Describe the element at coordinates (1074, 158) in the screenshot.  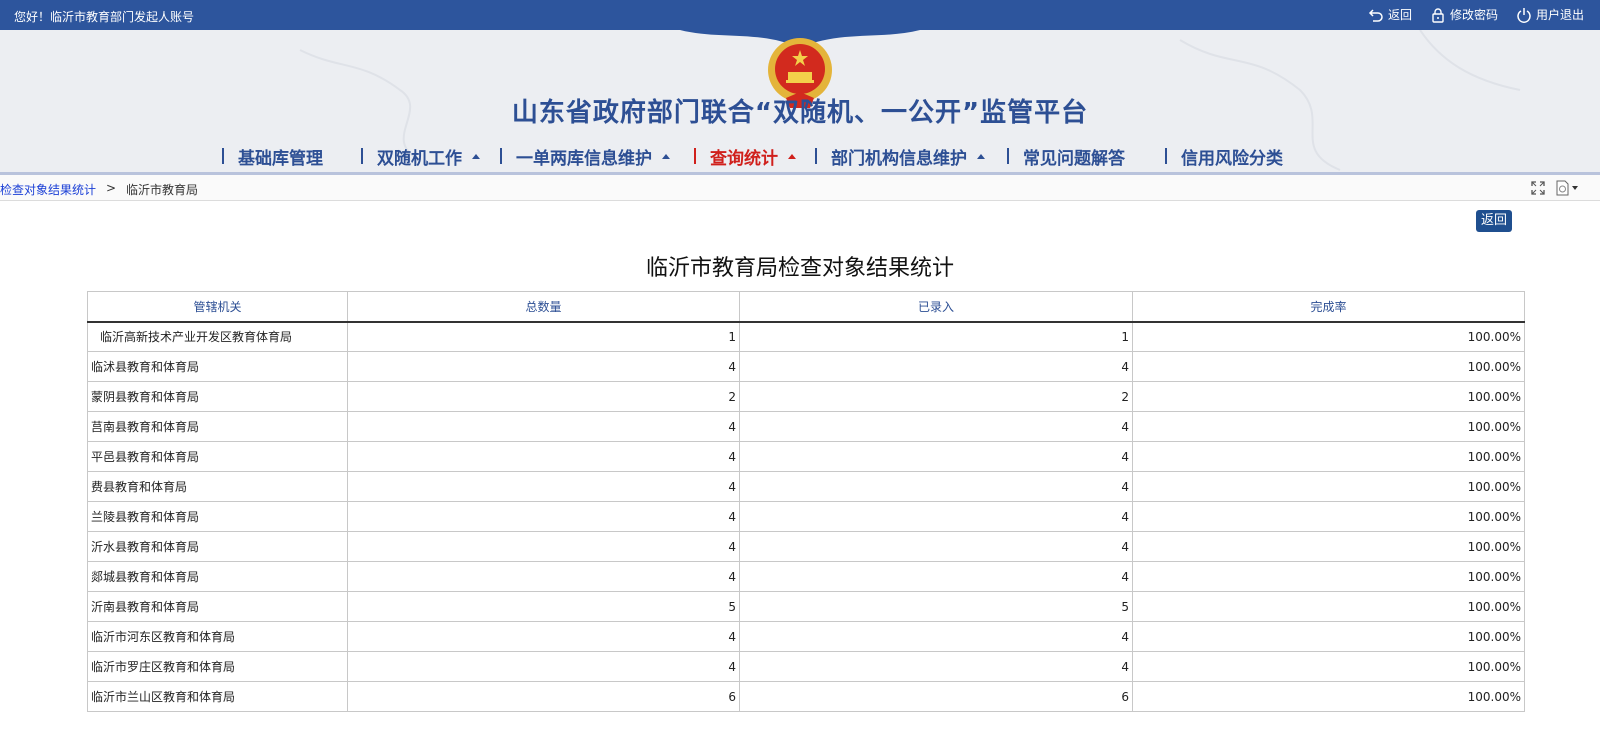
I see `nav-label: 常见问题解答` at that location.